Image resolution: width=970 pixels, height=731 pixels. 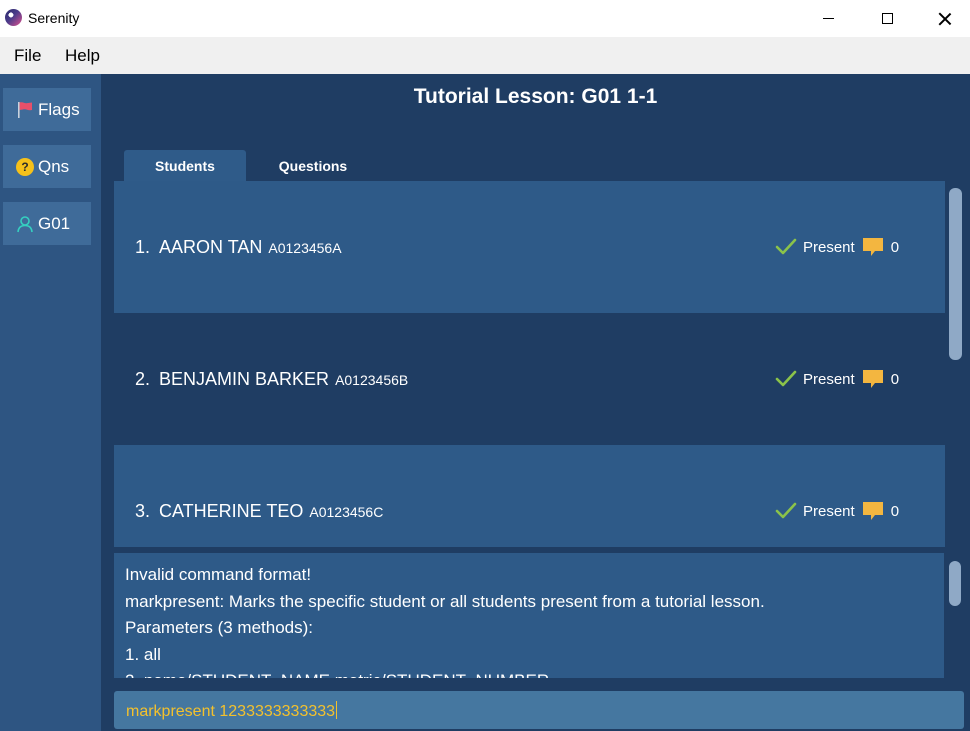 I want to click on student-matric: A0123456A, so click(x=305, y=248).